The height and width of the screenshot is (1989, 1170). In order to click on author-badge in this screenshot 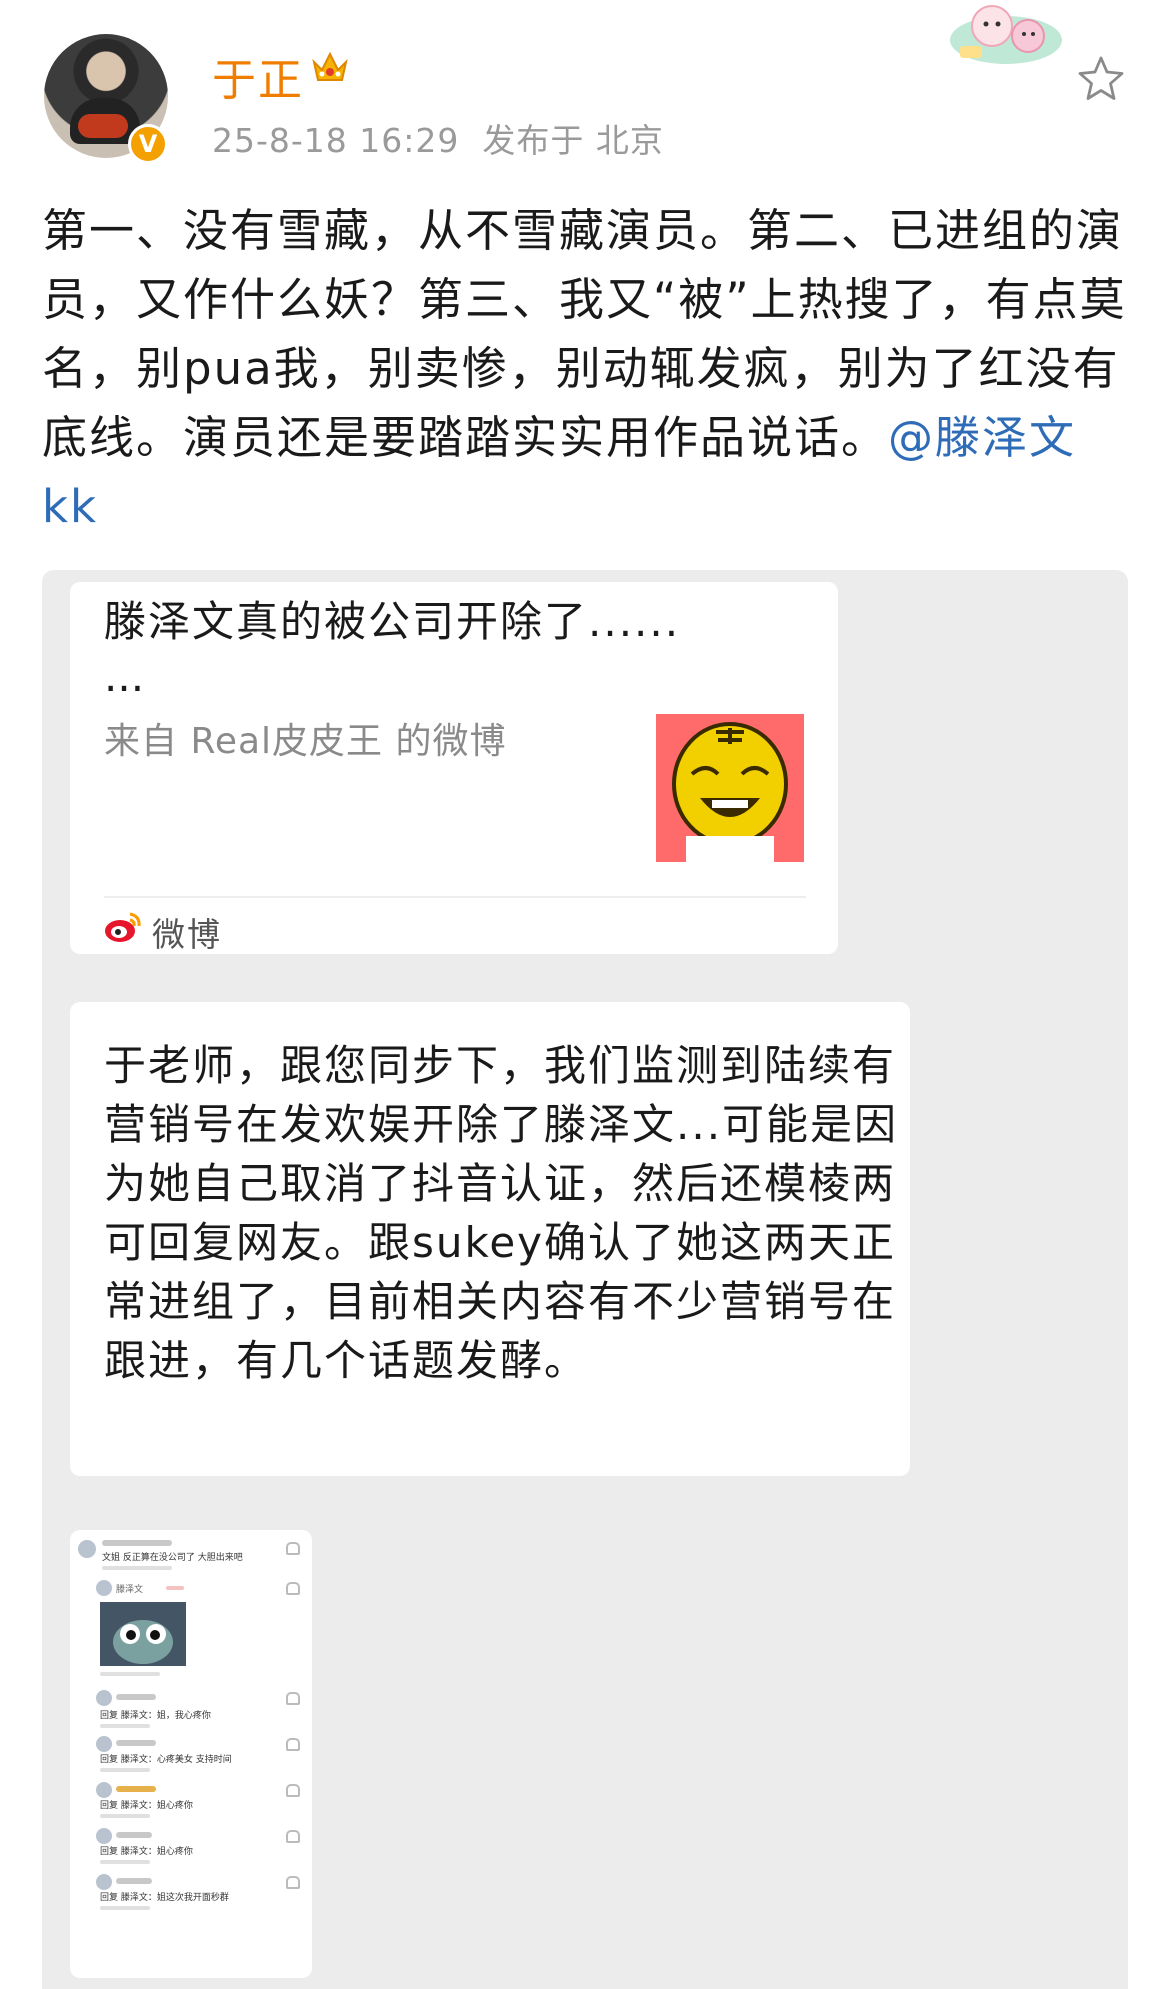, I will do `click(175, 1588)`.